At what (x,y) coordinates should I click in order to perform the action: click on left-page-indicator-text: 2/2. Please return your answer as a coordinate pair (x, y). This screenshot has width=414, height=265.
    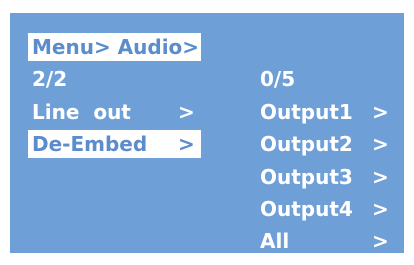
    Looking at the image, I should click on (50, 79).